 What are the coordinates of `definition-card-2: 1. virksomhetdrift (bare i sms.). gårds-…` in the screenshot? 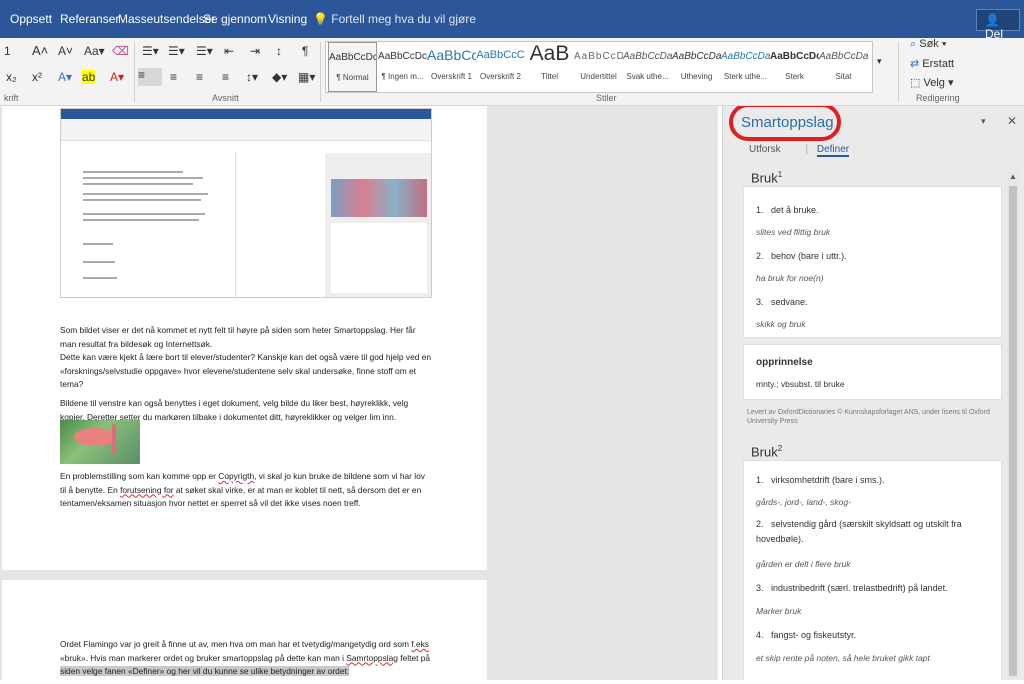 It's located at (872, 570).